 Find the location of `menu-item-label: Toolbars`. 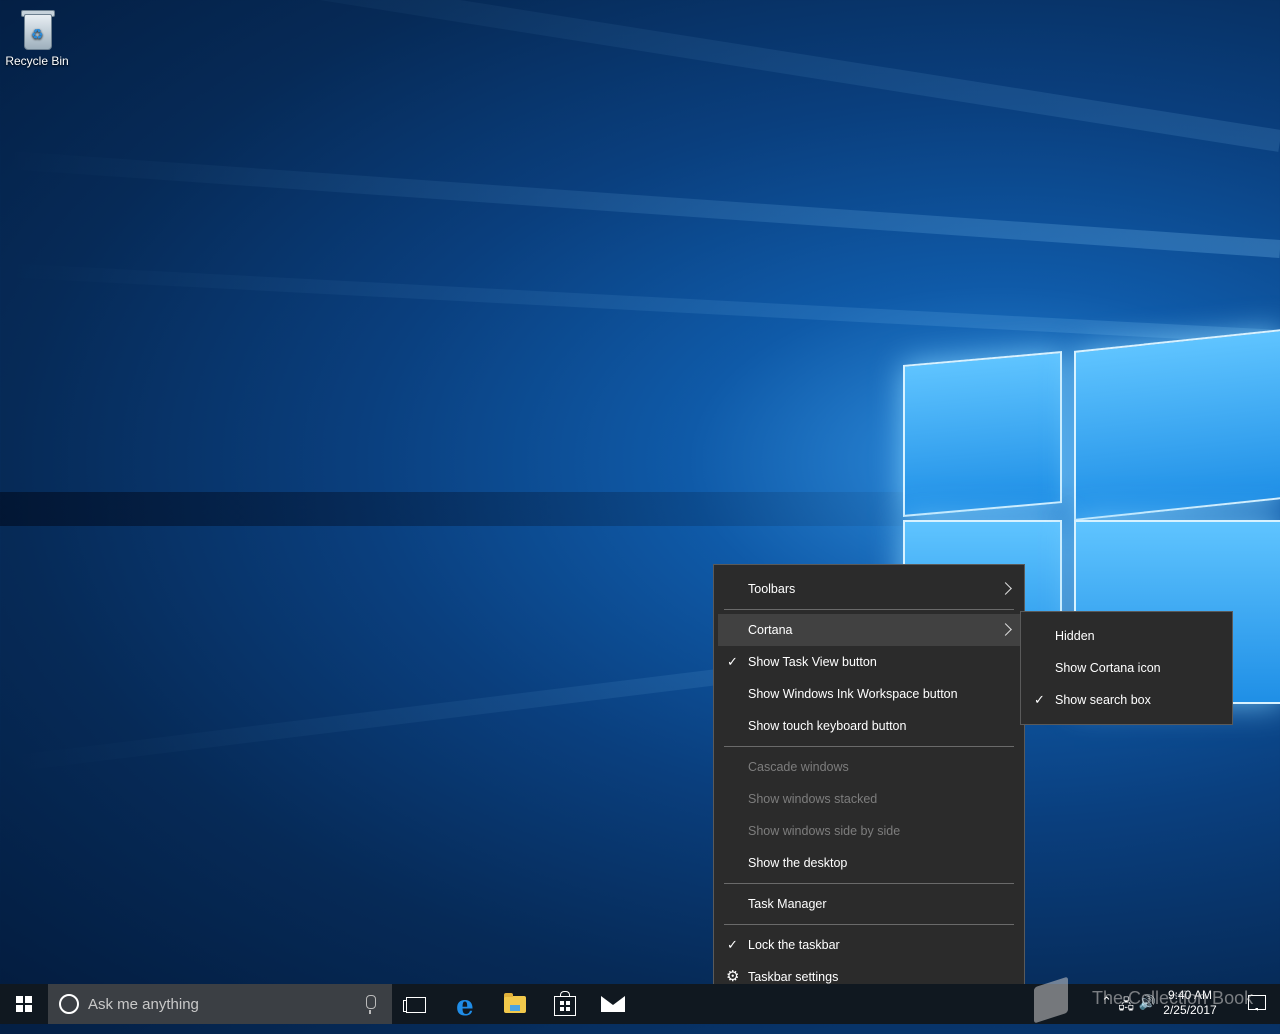

menu-item-label: Toolbars is located at coordinates (772, 589).